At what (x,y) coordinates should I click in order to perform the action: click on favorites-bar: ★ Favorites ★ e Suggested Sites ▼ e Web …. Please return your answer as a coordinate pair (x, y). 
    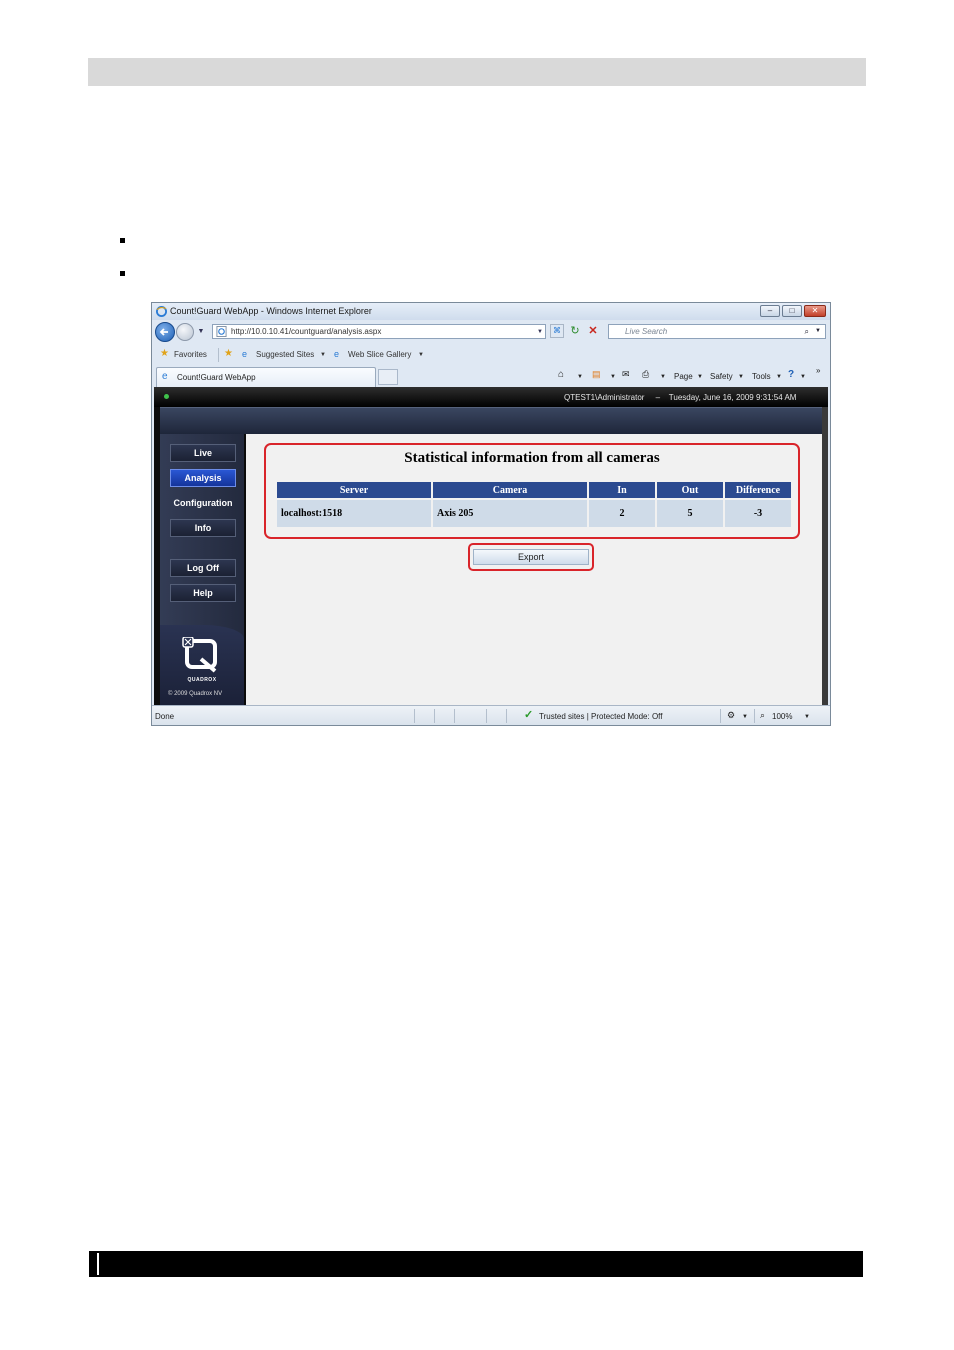
    Looking at the image, I should click on (491, 355).